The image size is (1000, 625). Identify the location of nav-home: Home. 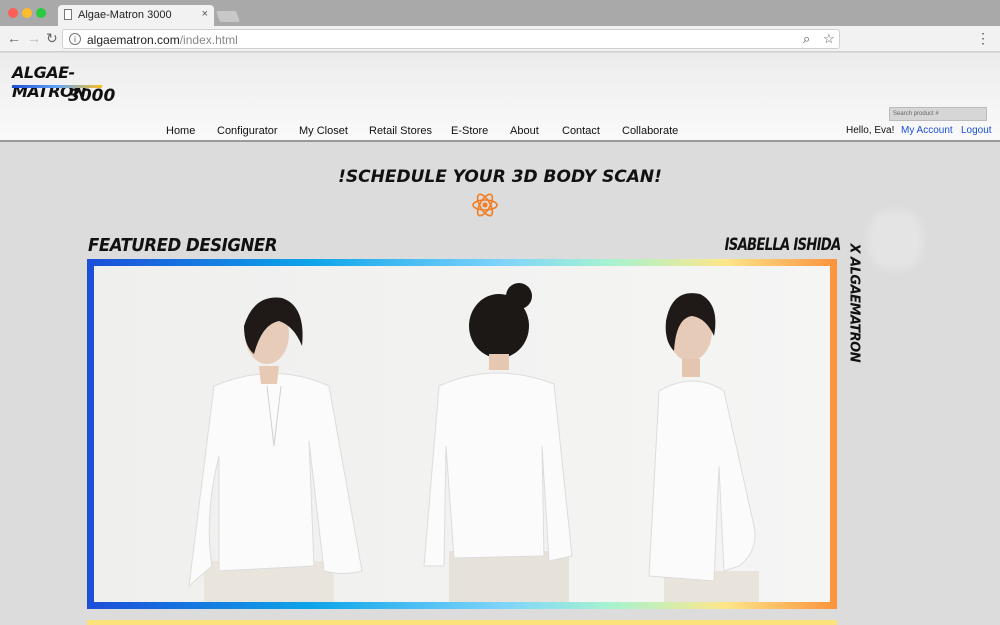
(180, 131).